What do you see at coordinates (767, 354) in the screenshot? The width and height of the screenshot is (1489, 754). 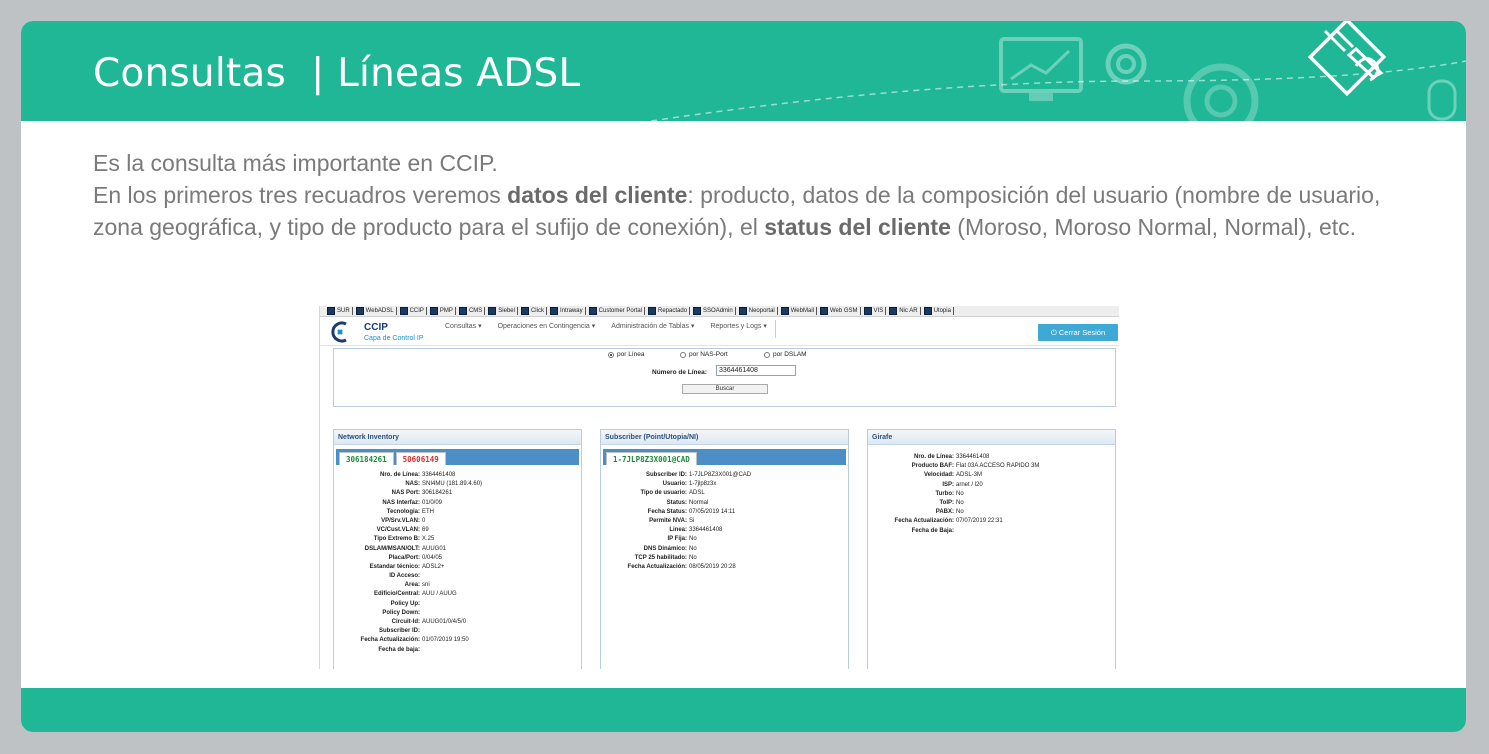 I see `radio-icon` at bounding box center [767, 354].